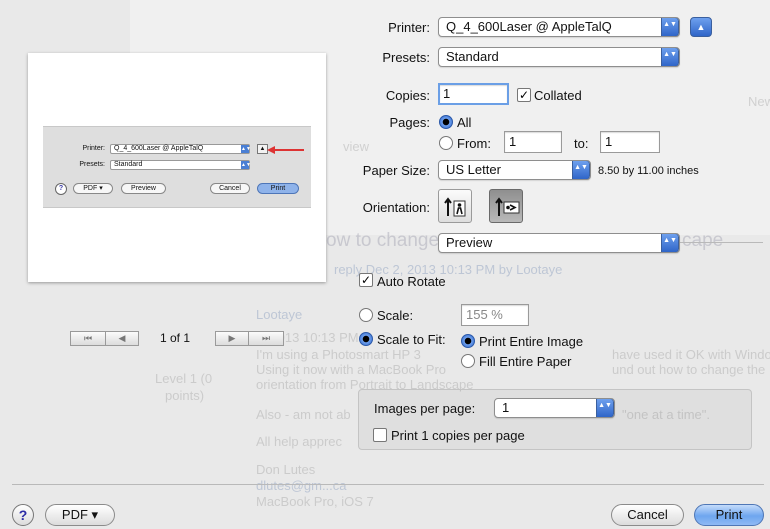  I want to click on bg-body-2b: und out how to change the, so click(689, 369).